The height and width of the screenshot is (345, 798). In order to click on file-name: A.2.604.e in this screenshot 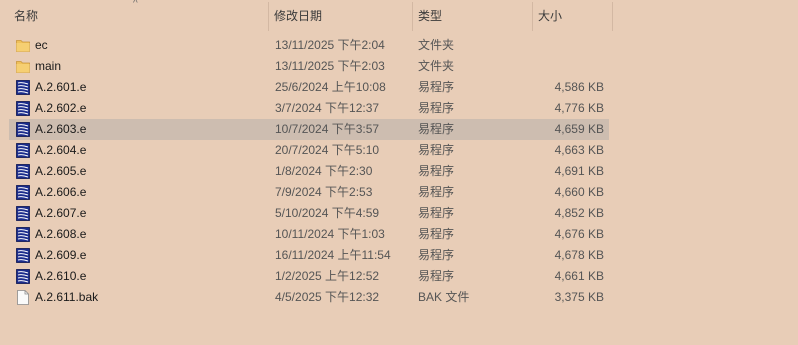, I will do `click(61, 150)`.